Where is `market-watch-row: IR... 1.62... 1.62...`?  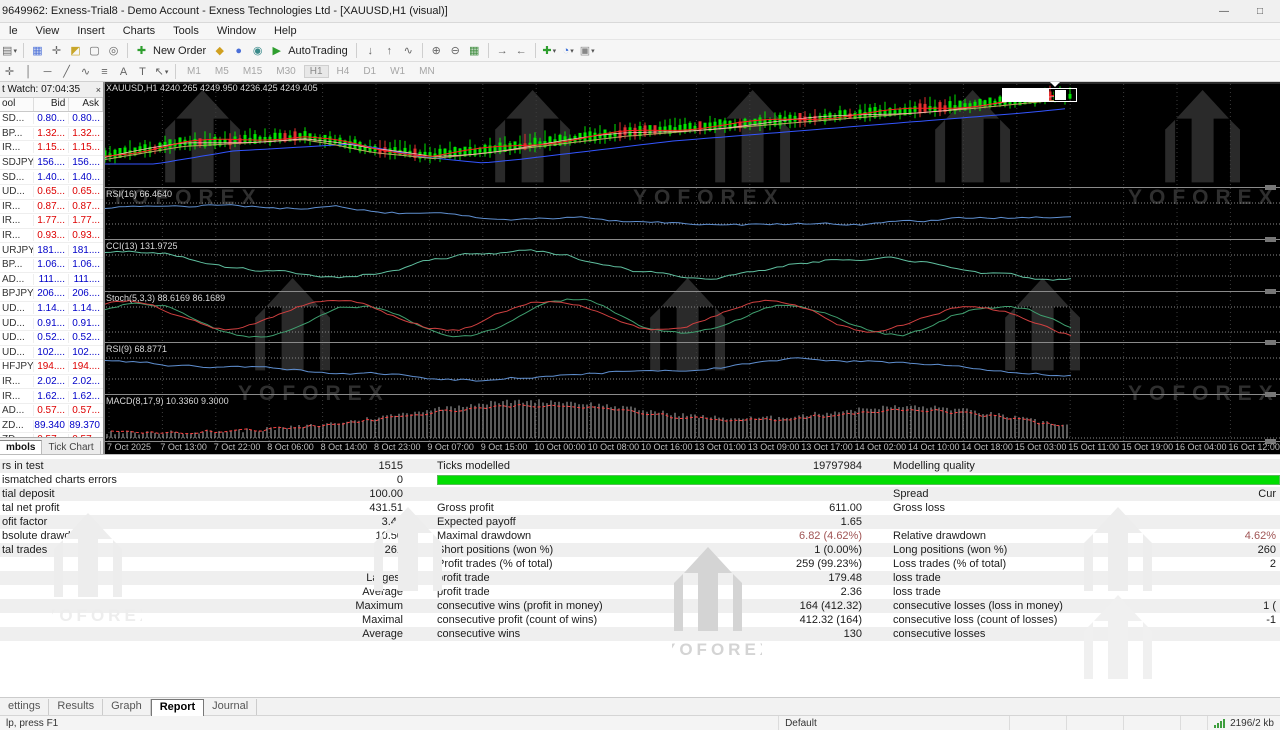
market-watch-row: IR... 1.62... 1.62... is located at coordinates (51, 396).